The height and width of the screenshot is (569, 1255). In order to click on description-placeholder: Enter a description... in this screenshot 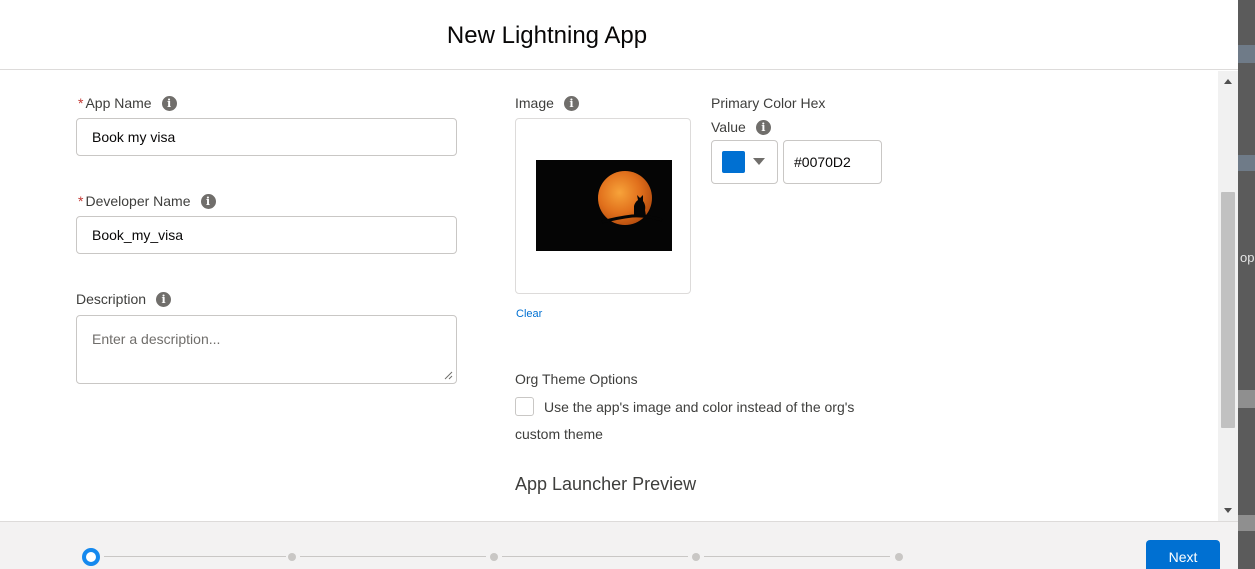, I will do `click(156, 339)`.